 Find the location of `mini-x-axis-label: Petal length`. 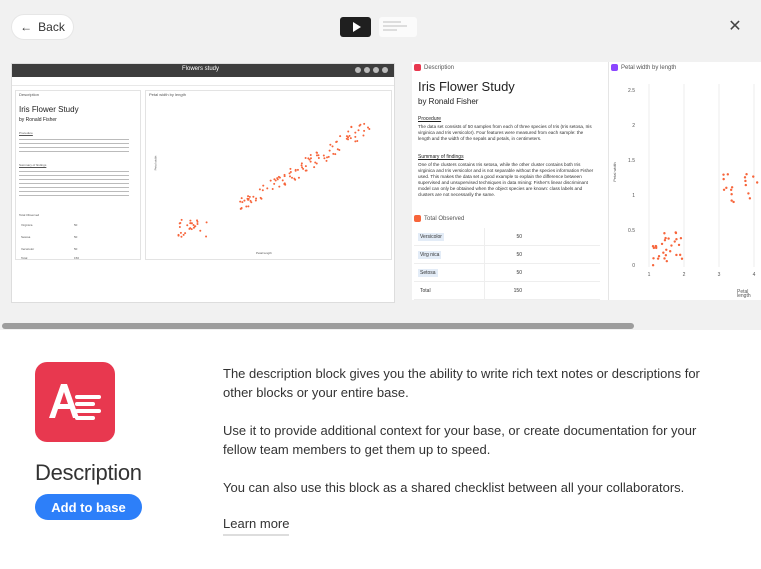

mini-x-axis-label: Petal length is located at coordinates (264, 253).